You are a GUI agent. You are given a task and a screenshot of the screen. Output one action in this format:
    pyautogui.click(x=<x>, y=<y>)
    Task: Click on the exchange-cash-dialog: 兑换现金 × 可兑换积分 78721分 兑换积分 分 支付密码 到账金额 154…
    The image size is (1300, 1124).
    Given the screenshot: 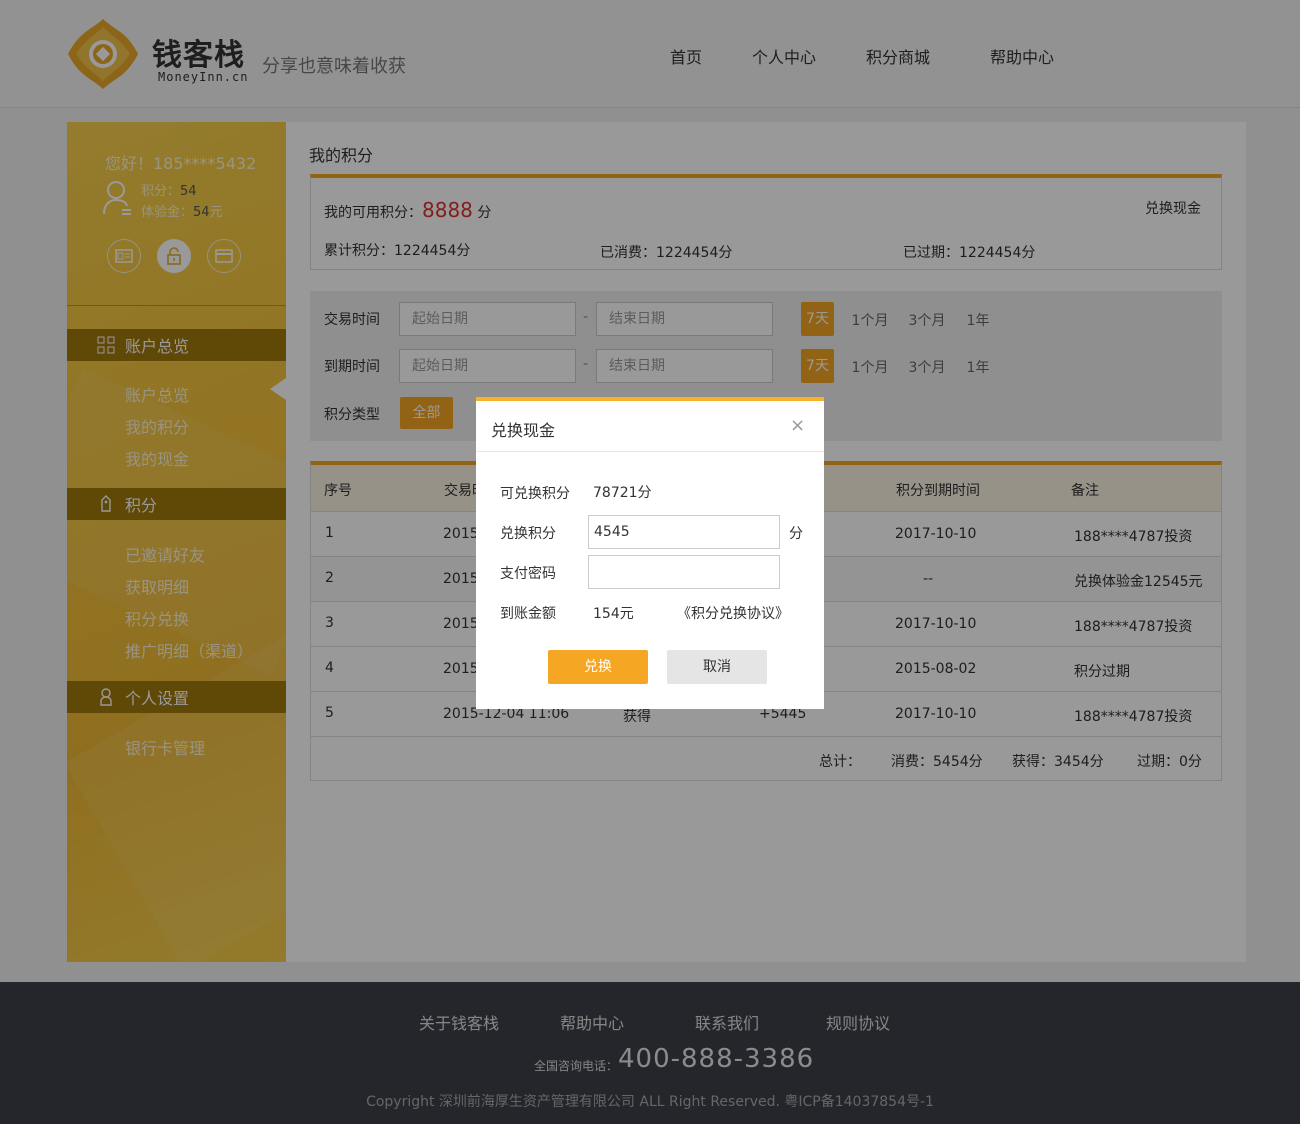 What is the action you would take?
    pyautogui.click(x=650, y=553)
    